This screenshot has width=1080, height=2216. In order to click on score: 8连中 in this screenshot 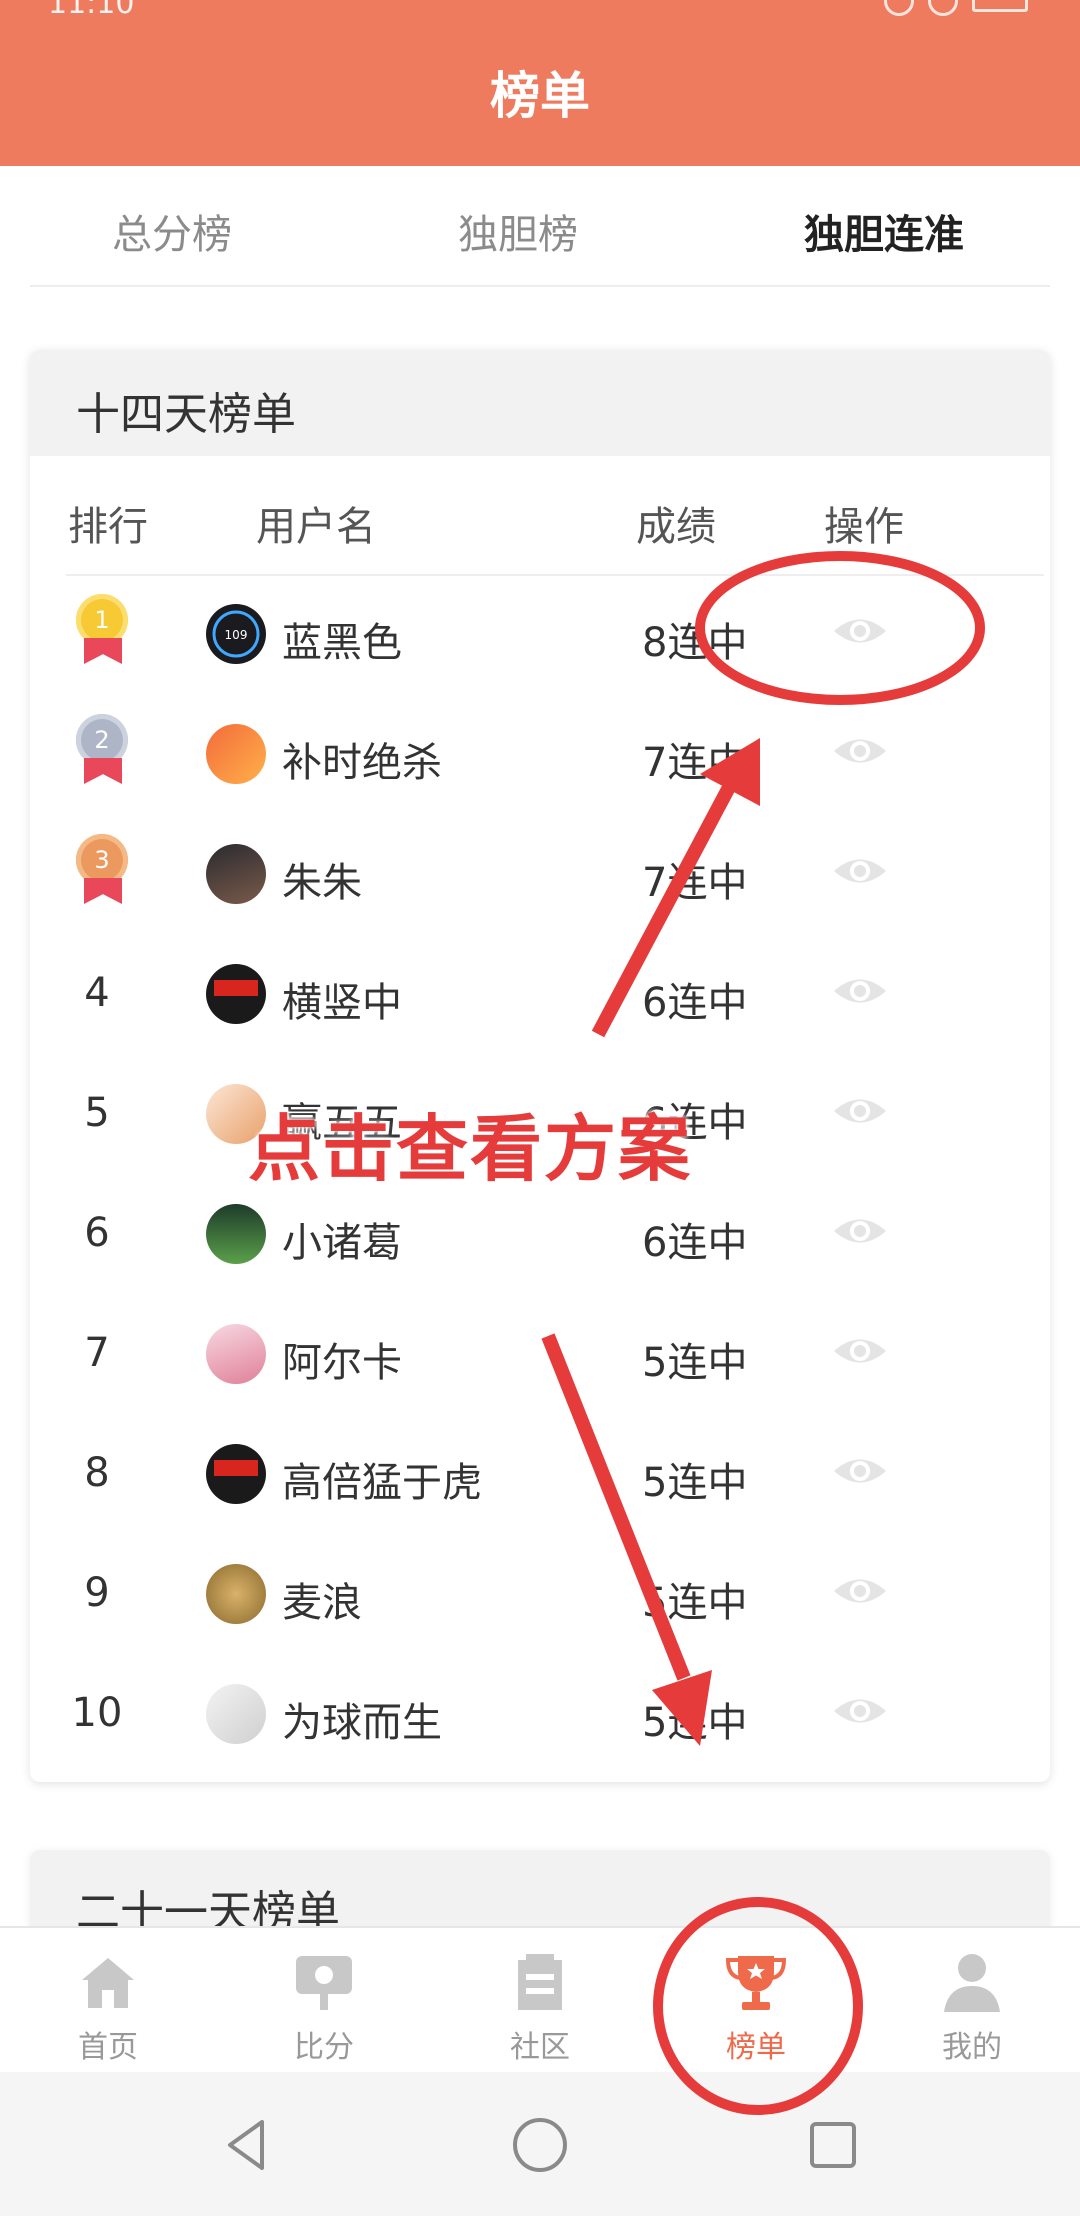, I will do `click(695, 643)`.